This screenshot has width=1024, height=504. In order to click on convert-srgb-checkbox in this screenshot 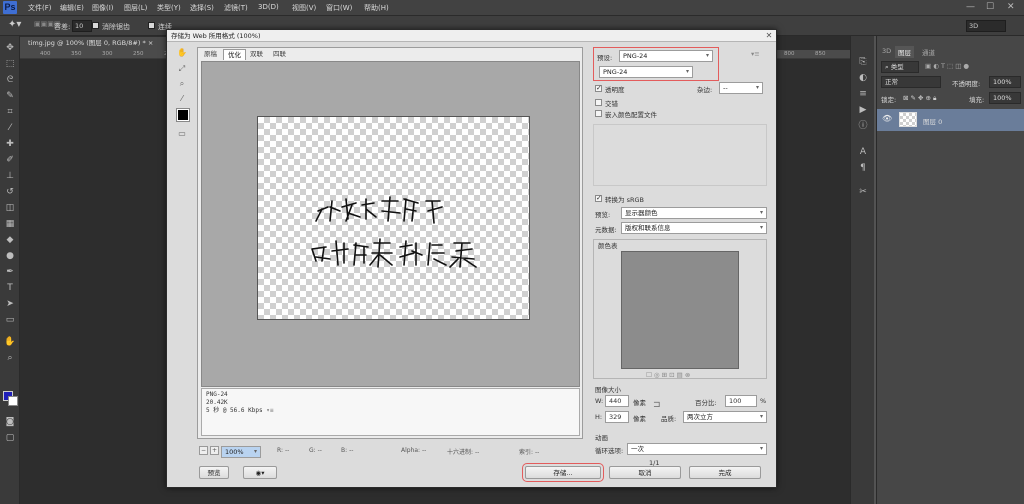, I will do `click(598, 198)`.